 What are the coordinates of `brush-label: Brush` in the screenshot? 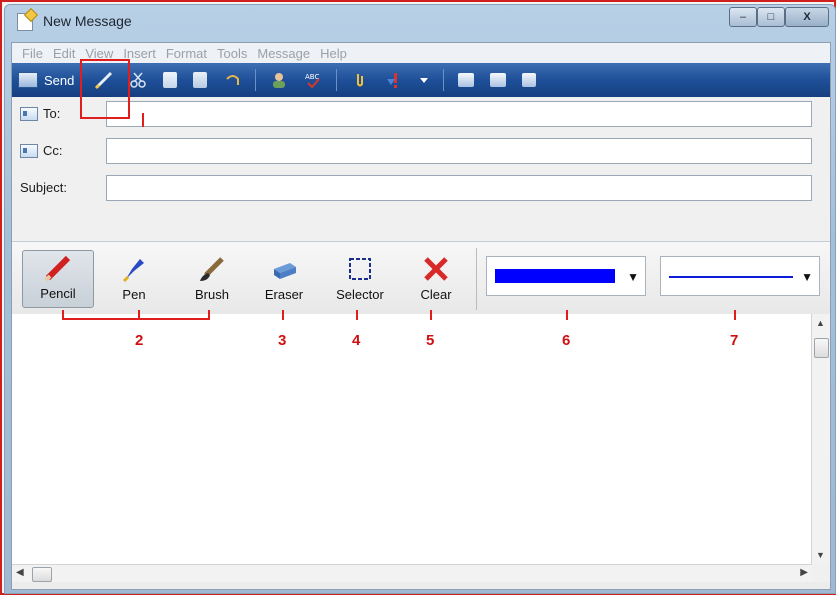 It's located at (212, 294).